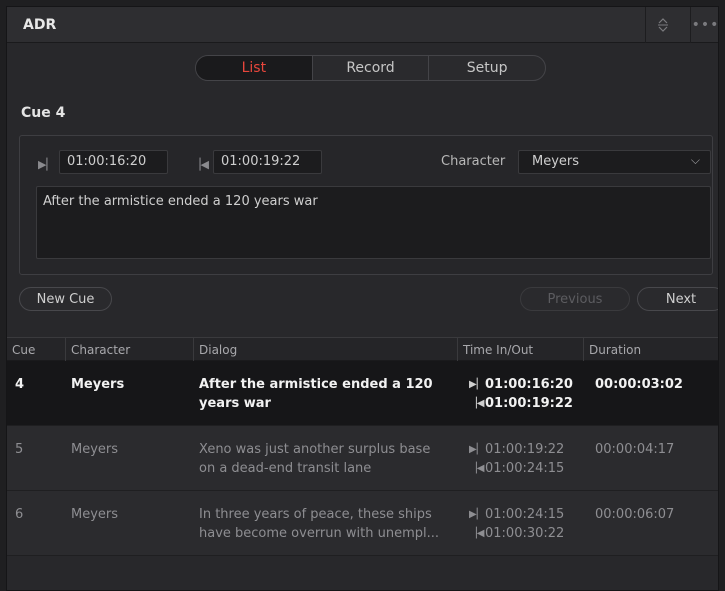  Describe the element at coordinates (521, 394) in the screenshot. I see `time-cell: ▶▏ 01:00:16:20 ▕◀ 01:00:19:22` at that location.